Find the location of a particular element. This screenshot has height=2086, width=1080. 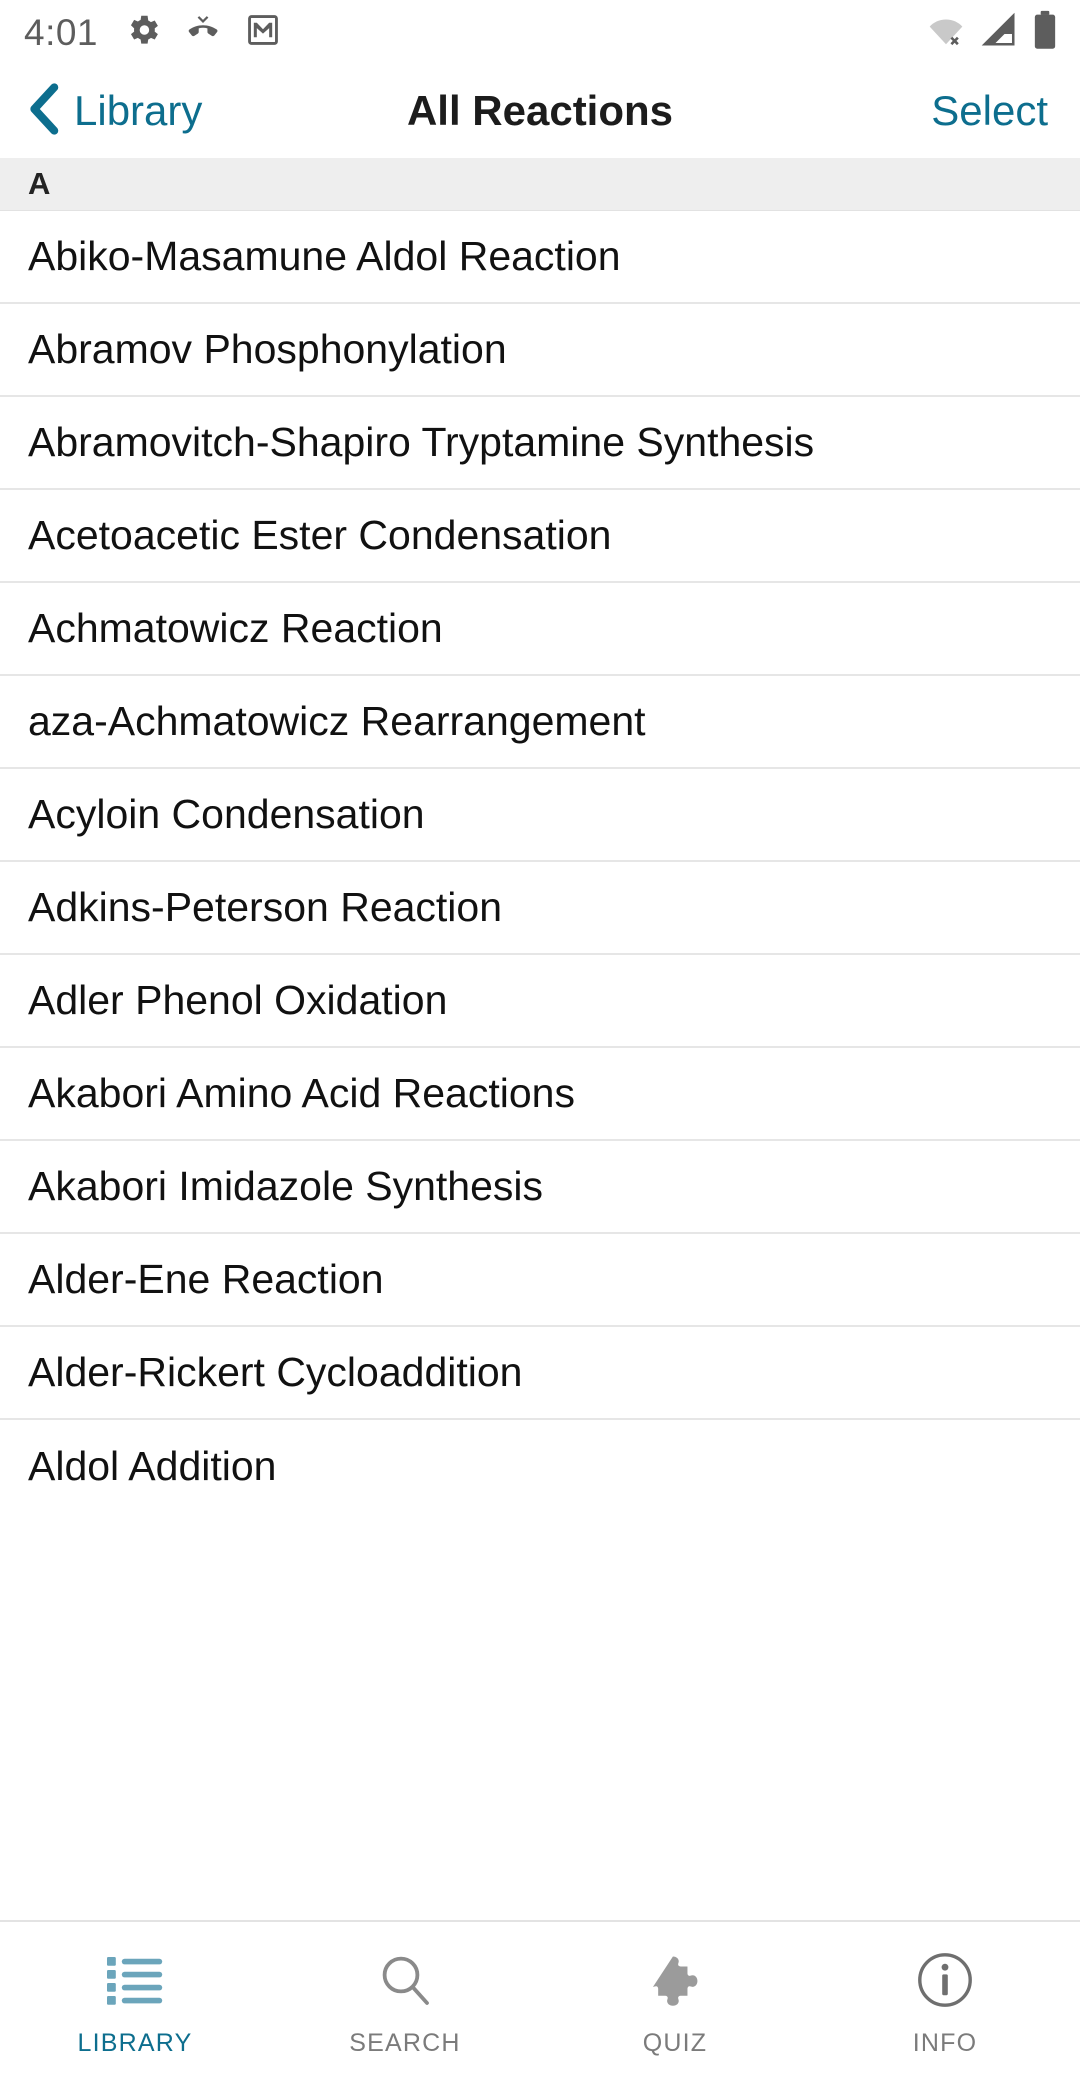

status-bar: 4:01 is located at coordinates (540, 32).